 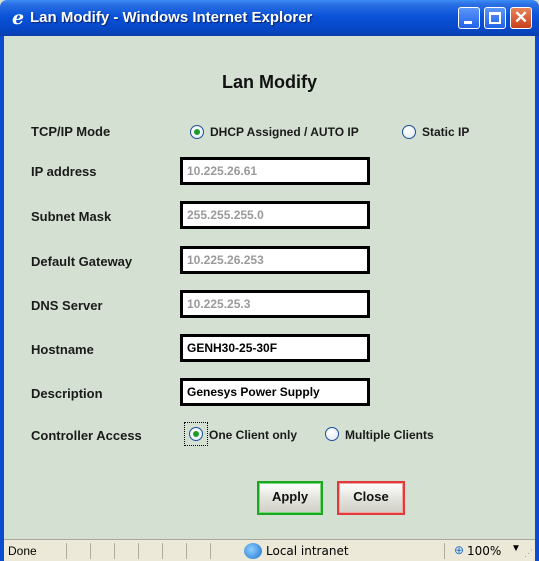 I want to click on window-frame-right, so click(x=537, y=298).